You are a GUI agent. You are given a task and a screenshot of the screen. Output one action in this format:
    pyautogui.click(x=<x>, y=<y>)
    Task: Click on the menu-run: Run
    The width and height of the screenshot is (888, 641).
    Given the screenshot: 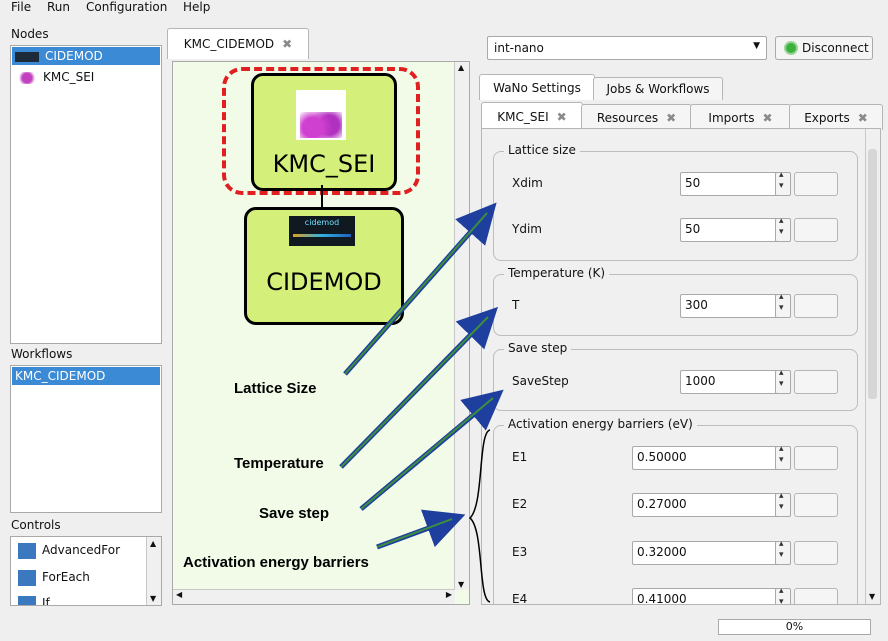 What is the action you would take?
    pyautogui.click(x=58, y=7)
    